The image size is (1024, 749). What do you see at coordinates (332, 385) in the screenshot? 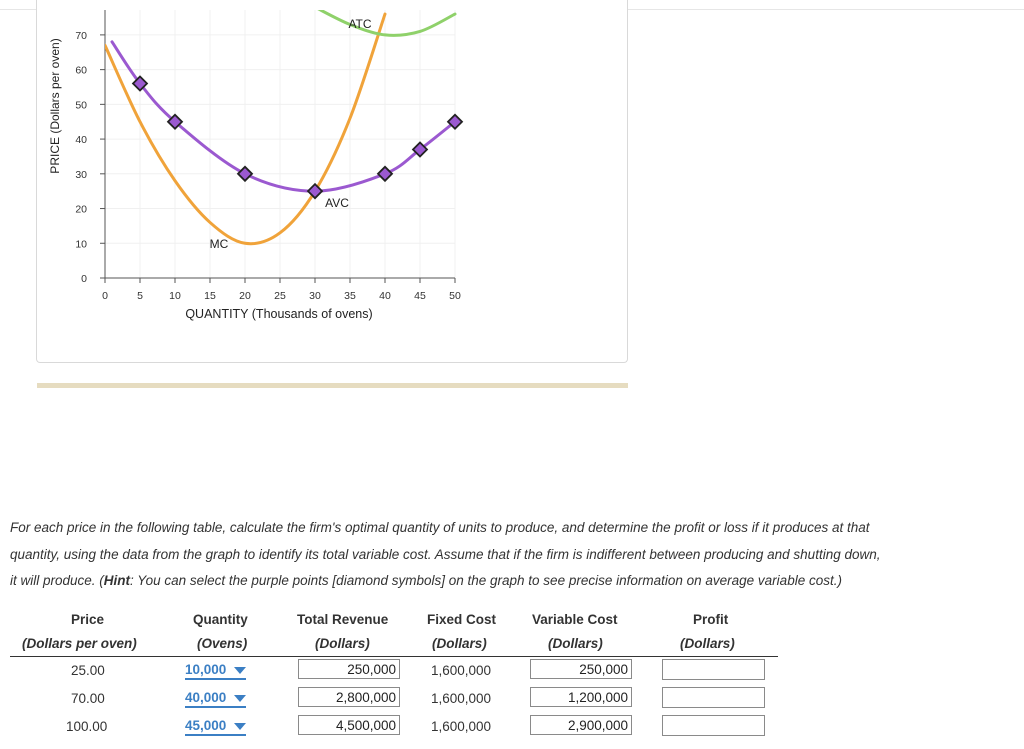
I see `section-divider` at bounding box center [332, 385].